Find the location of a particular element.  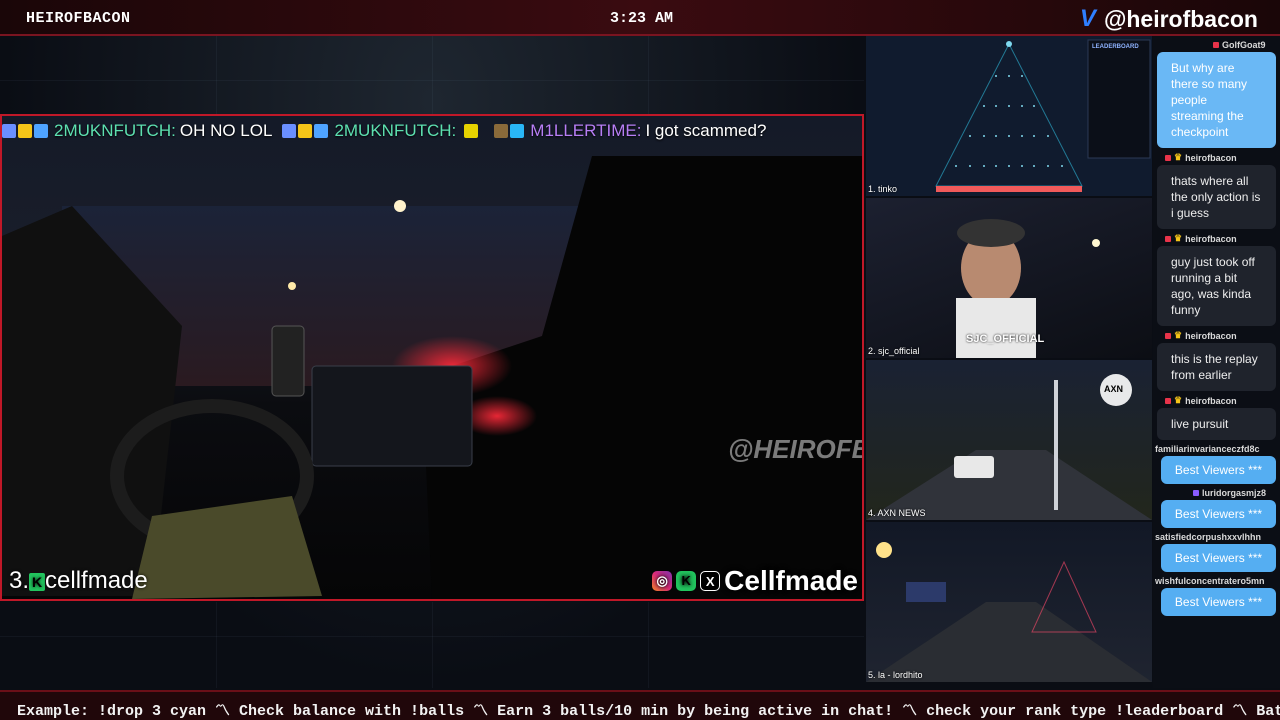

channel-name: HEIROFBACON is located at coordinates (78, 18).